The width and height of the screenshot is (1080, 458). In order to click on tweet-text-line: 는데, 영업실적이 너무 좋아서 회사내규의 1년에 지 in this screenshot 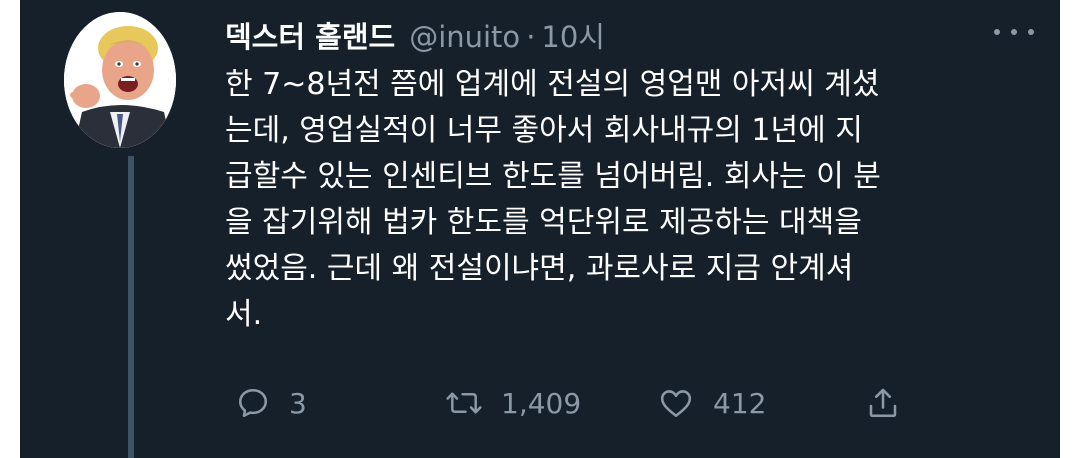, I will do `click(544, 130)`.